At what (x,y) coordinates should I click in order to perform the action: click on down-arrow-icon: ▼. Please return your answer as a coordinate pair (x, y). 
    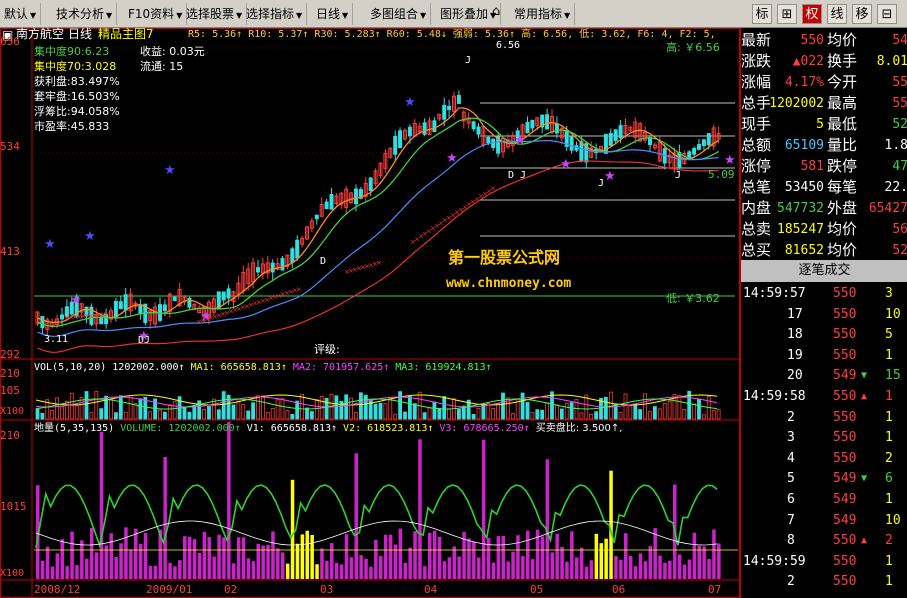
    Looking at the image, I should click on (864, 479).